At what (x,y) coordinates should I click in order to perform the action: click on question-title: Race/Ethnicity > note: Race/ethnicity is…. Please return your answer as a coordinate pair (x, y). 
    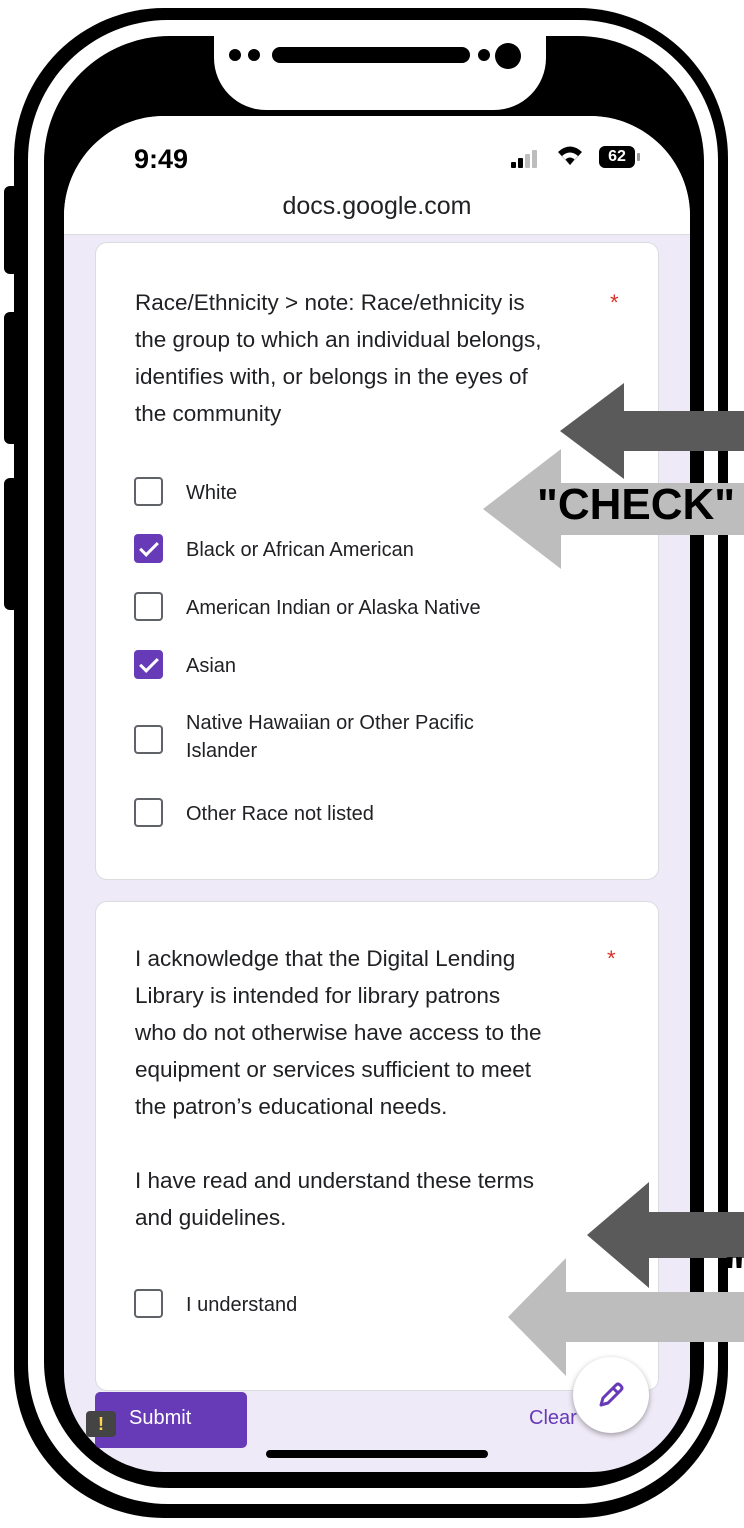
    Looking at the image, I should click on (338, 358).